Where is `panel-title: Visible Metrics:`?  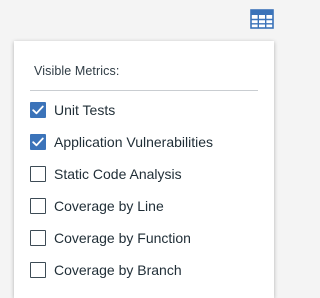
panel-title: Visible Metrics: is located at coordinates (77, 71).